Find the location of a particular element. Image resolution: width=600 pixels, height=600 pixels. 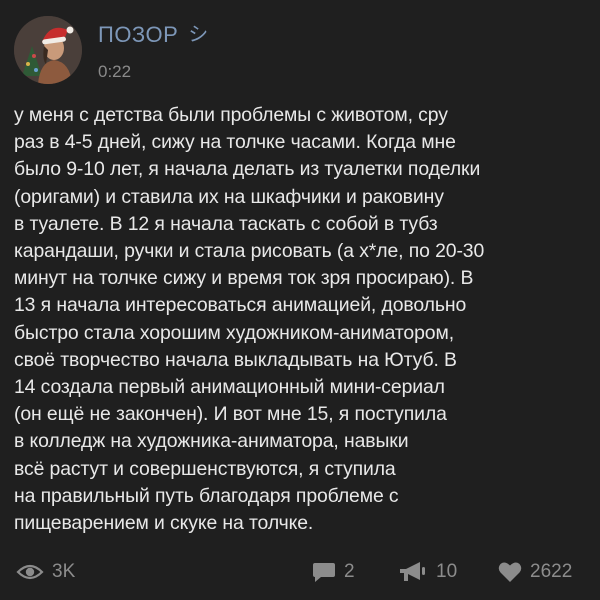

avatar-image is located at coordinates (48, 50).